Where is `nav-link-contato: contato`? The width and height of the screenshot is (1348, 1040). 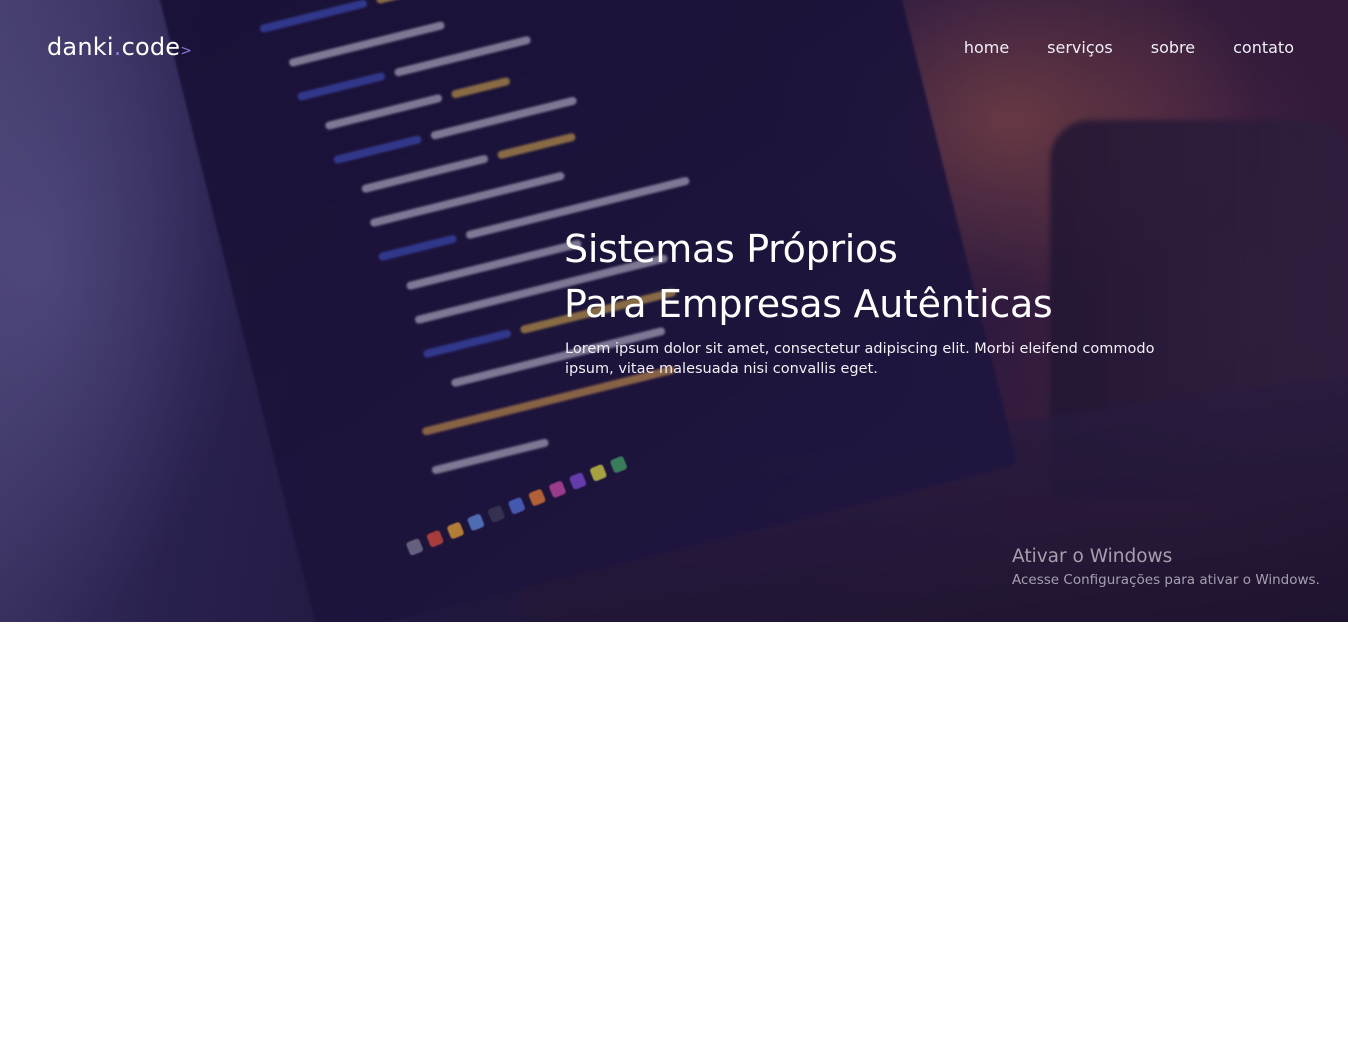 nav-link-contato: contato is located at coordinates (1263, 47).